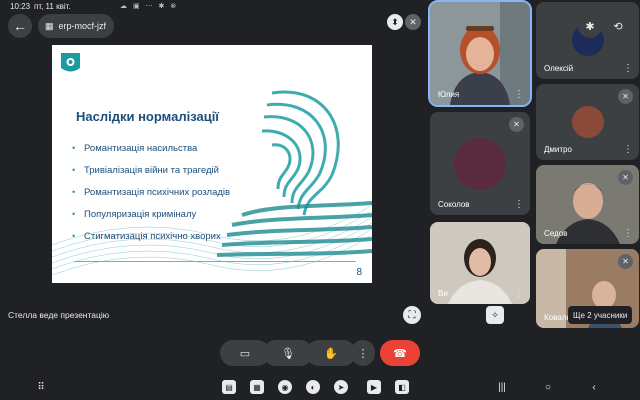 The width and height of the screenshot is (640, 400). I want to click on hand-icon: ✋, so click(331, 353).